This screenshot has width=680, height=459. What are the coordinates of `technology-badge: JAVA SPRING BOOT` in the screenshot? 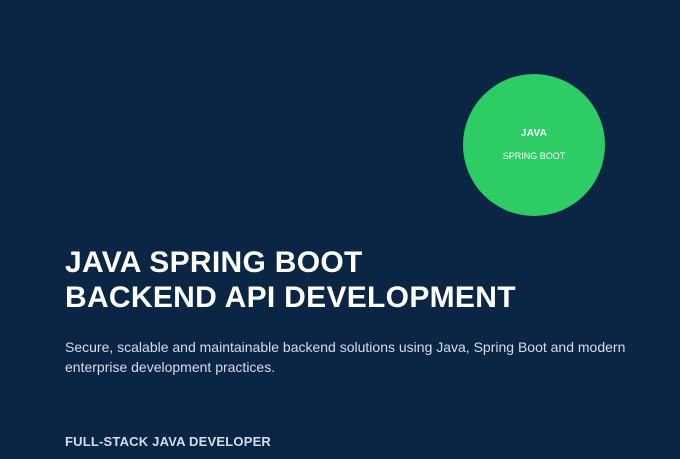 It's located at (534, 145).